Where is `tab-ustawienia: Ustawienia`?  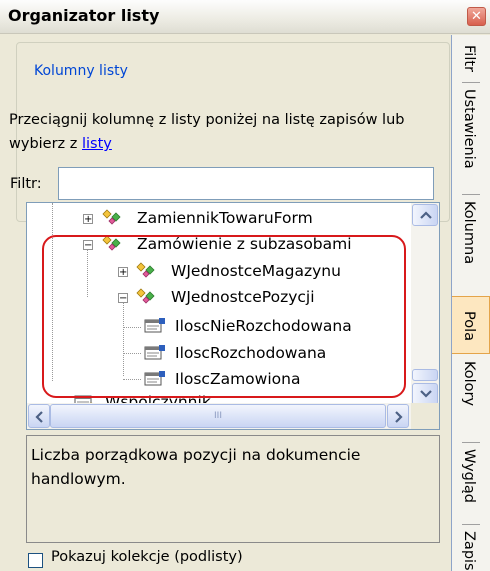 tab-ustawienia: Ustawienia is located at coordinates (471, 138).